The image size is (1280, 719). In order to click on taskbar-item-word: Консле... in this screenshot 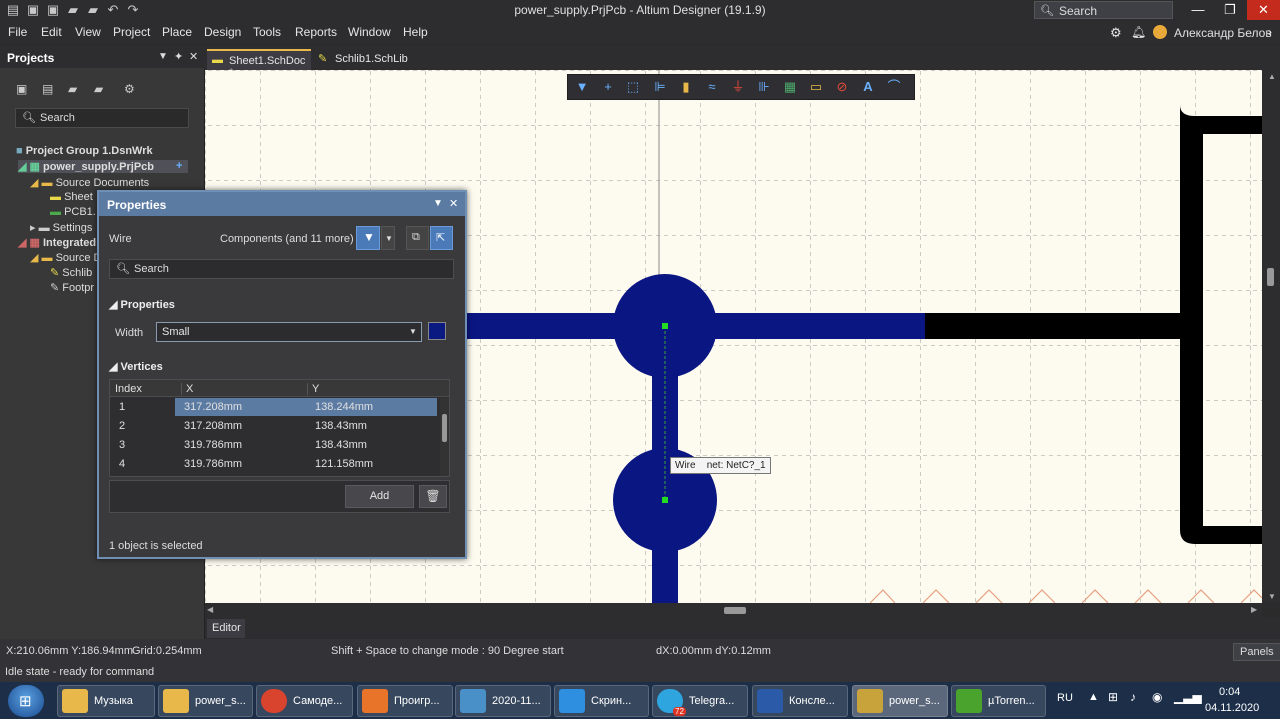, I will do `click(800, 701)`.